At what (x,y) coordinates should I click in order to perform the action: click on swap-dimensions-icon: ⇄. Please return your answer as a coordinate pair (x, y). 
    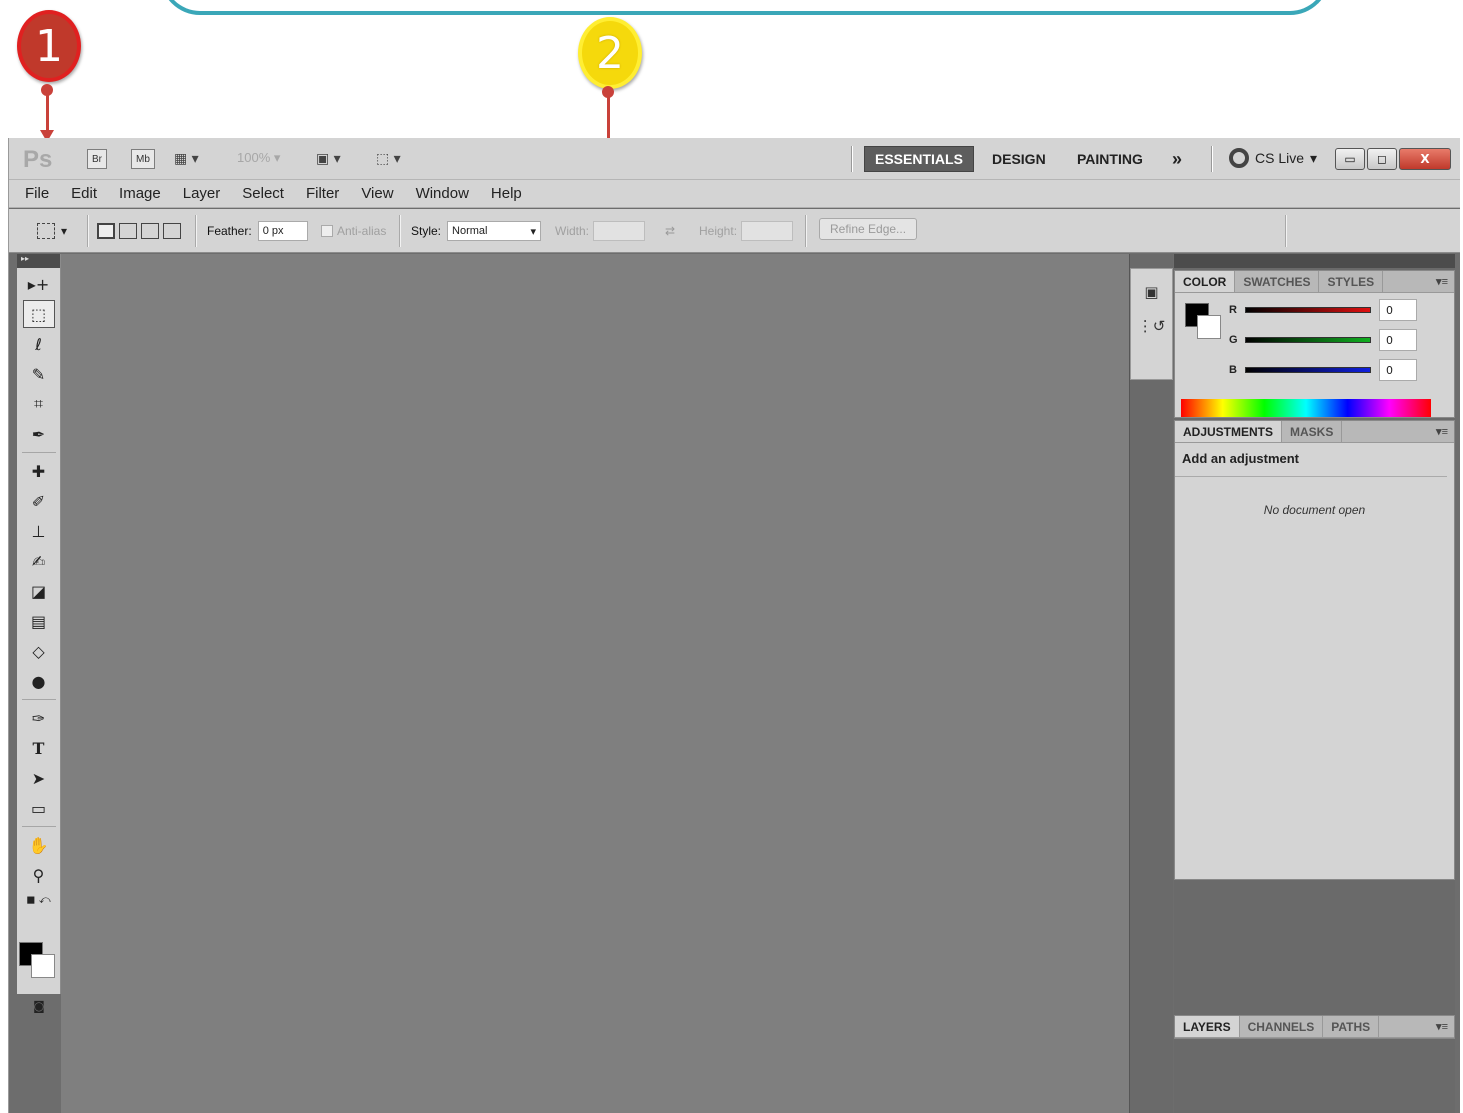
    Looking at the image, I should click on (670, 231).